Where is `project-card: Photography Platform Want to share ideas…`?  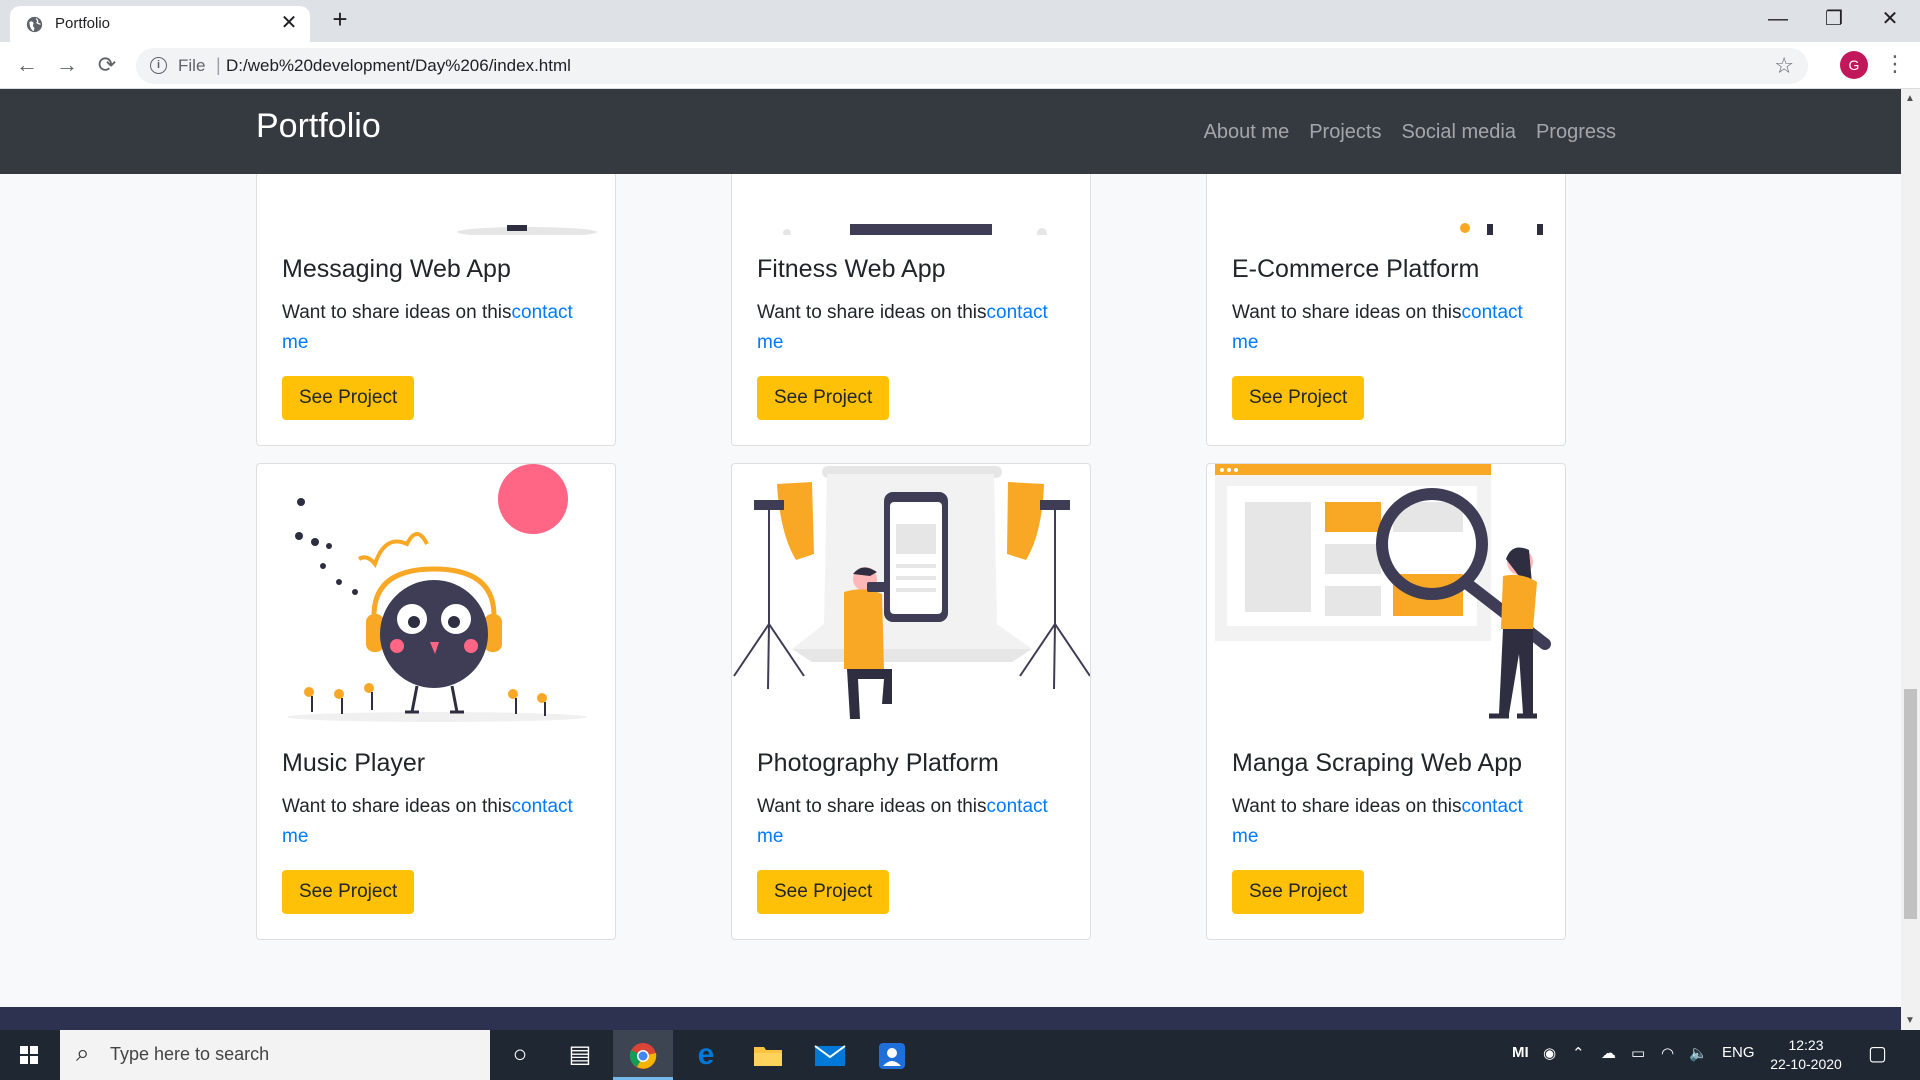
project-card: Photography Platform Want to share ideas… is located at coordinates (911, 701).